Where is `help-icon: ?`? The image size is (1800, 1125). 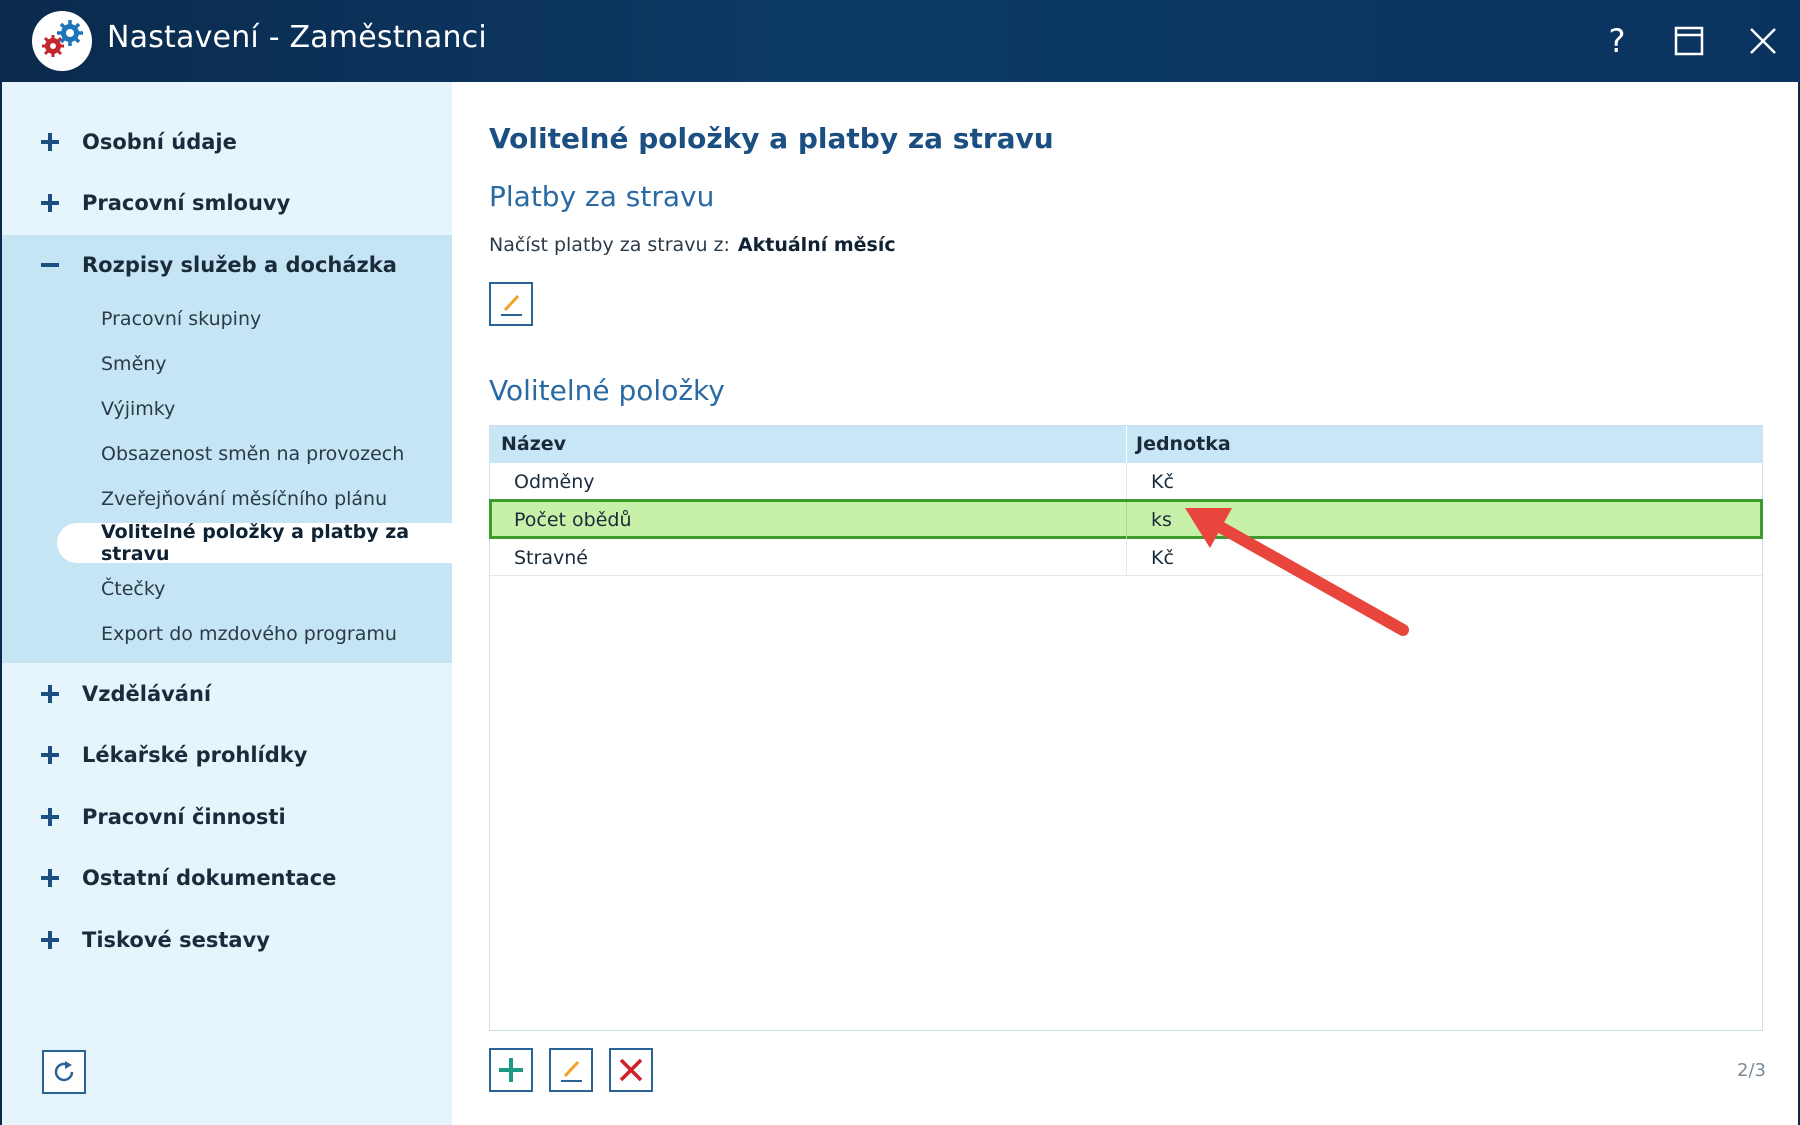 help-icon: ? is located at coordinates (1617, 41).